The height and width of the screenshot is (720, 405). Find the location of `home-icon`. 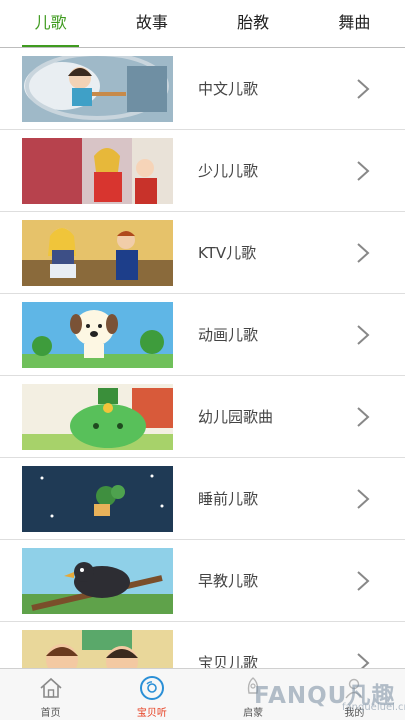

home-icon is located at coordinates (51, 687).